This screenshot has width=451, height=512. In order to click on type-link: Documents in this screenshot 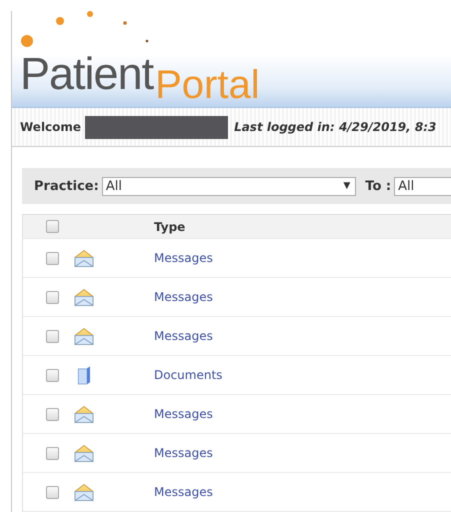, I will do `click(188, 375)`.